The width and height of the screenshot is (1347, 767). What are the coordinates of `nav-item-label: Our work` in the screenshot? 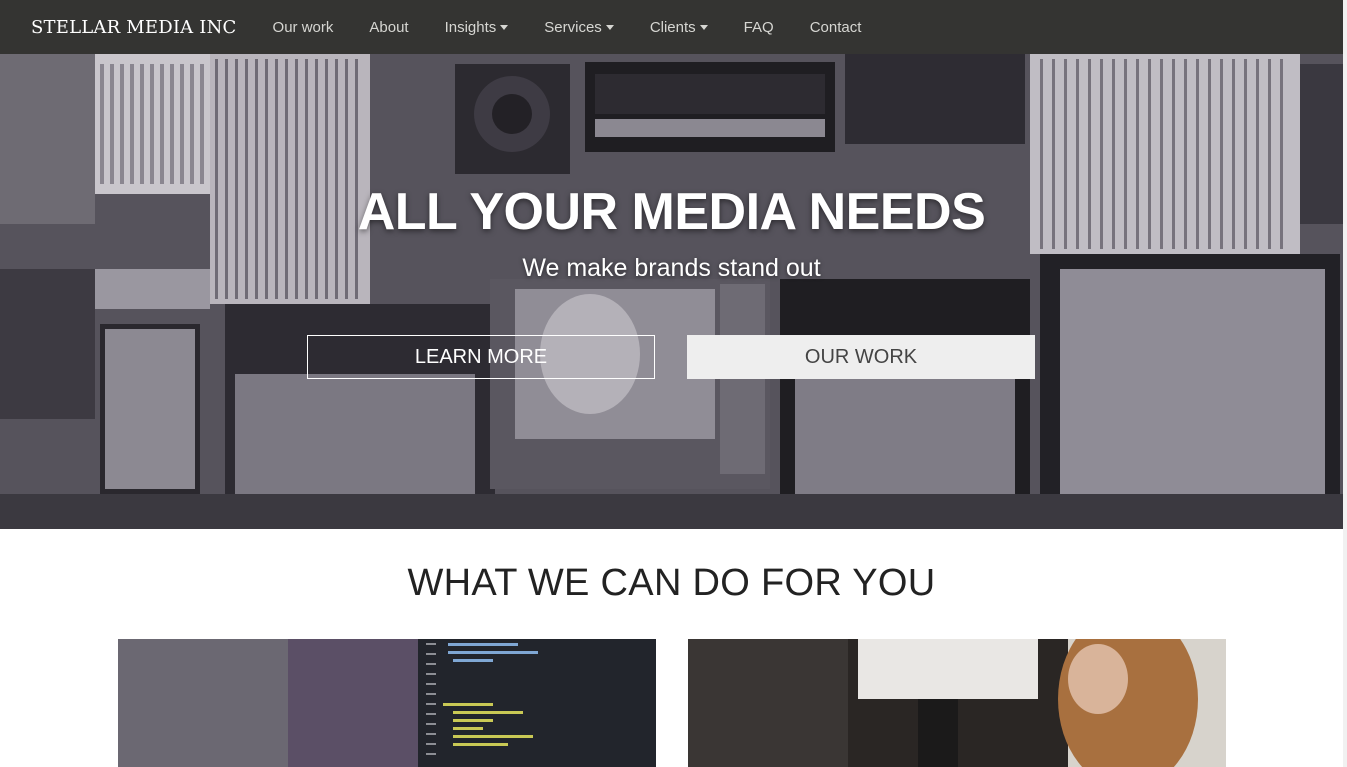 It's located at (303, 27).